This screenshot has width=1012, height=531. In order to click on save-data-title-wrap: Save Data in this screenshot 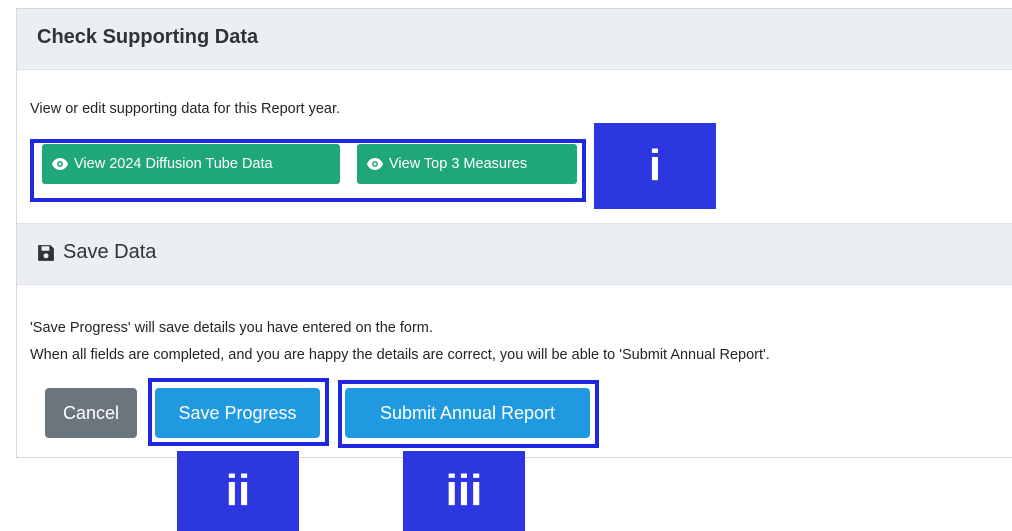, I will do `click(96, 252)`.